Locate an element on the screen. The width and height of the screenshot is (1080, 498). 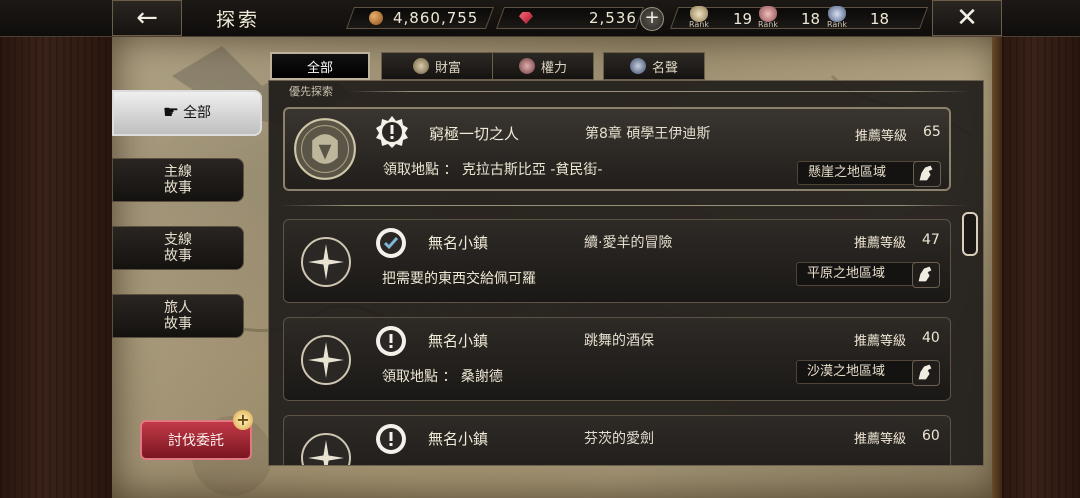
recommended-level-value: 65 is located at coordinates (932, 132).